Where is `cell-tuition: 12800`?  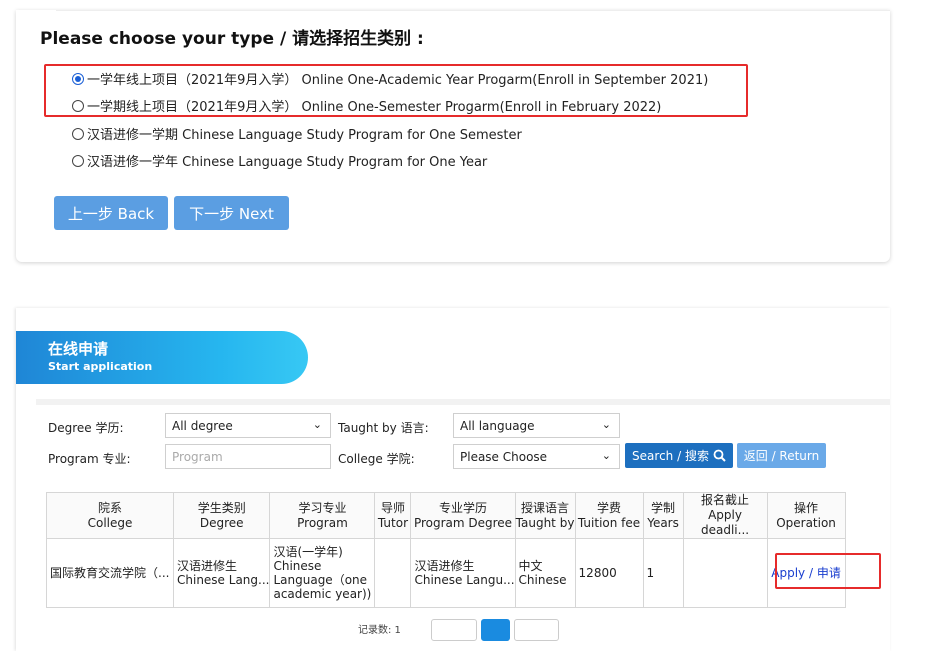
cell-tuition: 12800 is located at coordinates (609, 573).